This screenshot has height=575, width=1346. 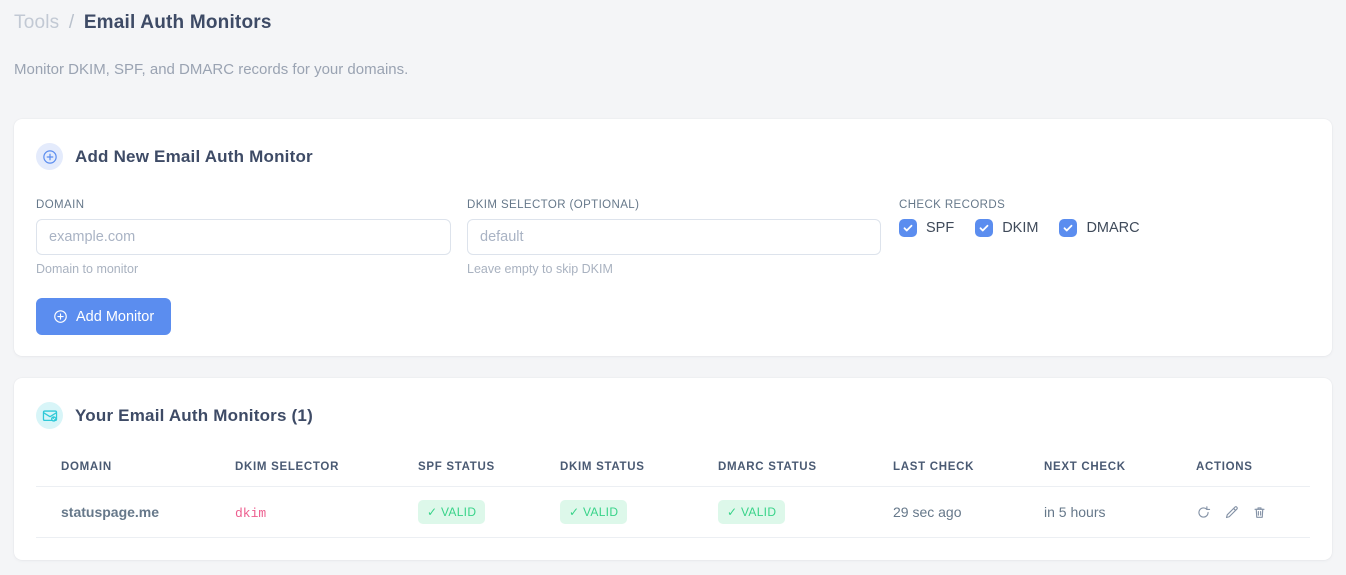 I want to click on dkim-selector-code: dkim, so click(x=251, y=513).